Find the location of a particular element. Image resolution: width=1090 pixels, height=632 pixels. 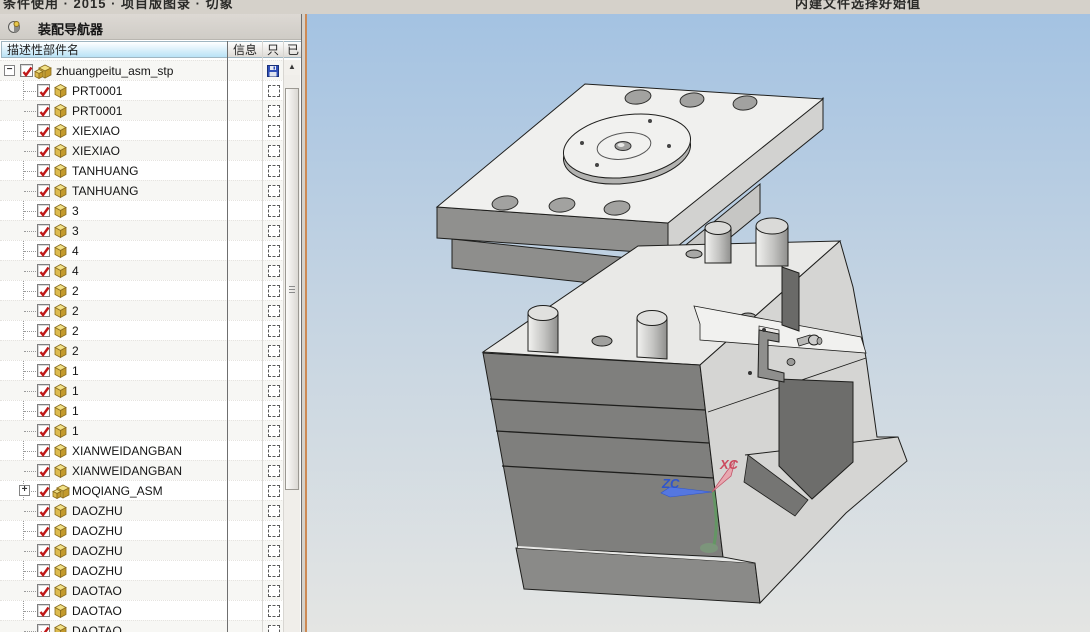

tree-vertical-scrollbar: ▲ is located at coordinates (292, 346).